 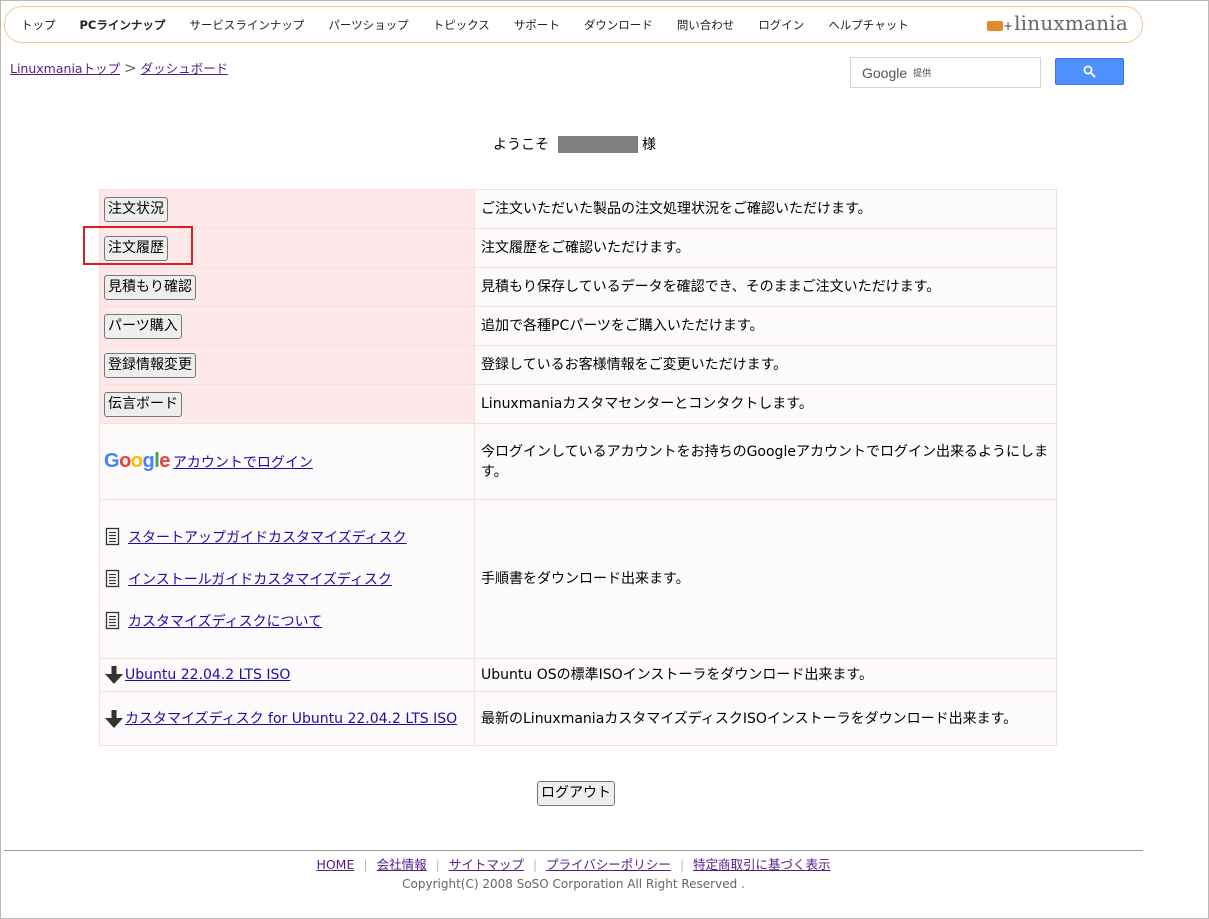 I want to click on menu-row-order-history: 注文履歴 注文履歴をご確認いただけます。, so click(x=578, y=248).